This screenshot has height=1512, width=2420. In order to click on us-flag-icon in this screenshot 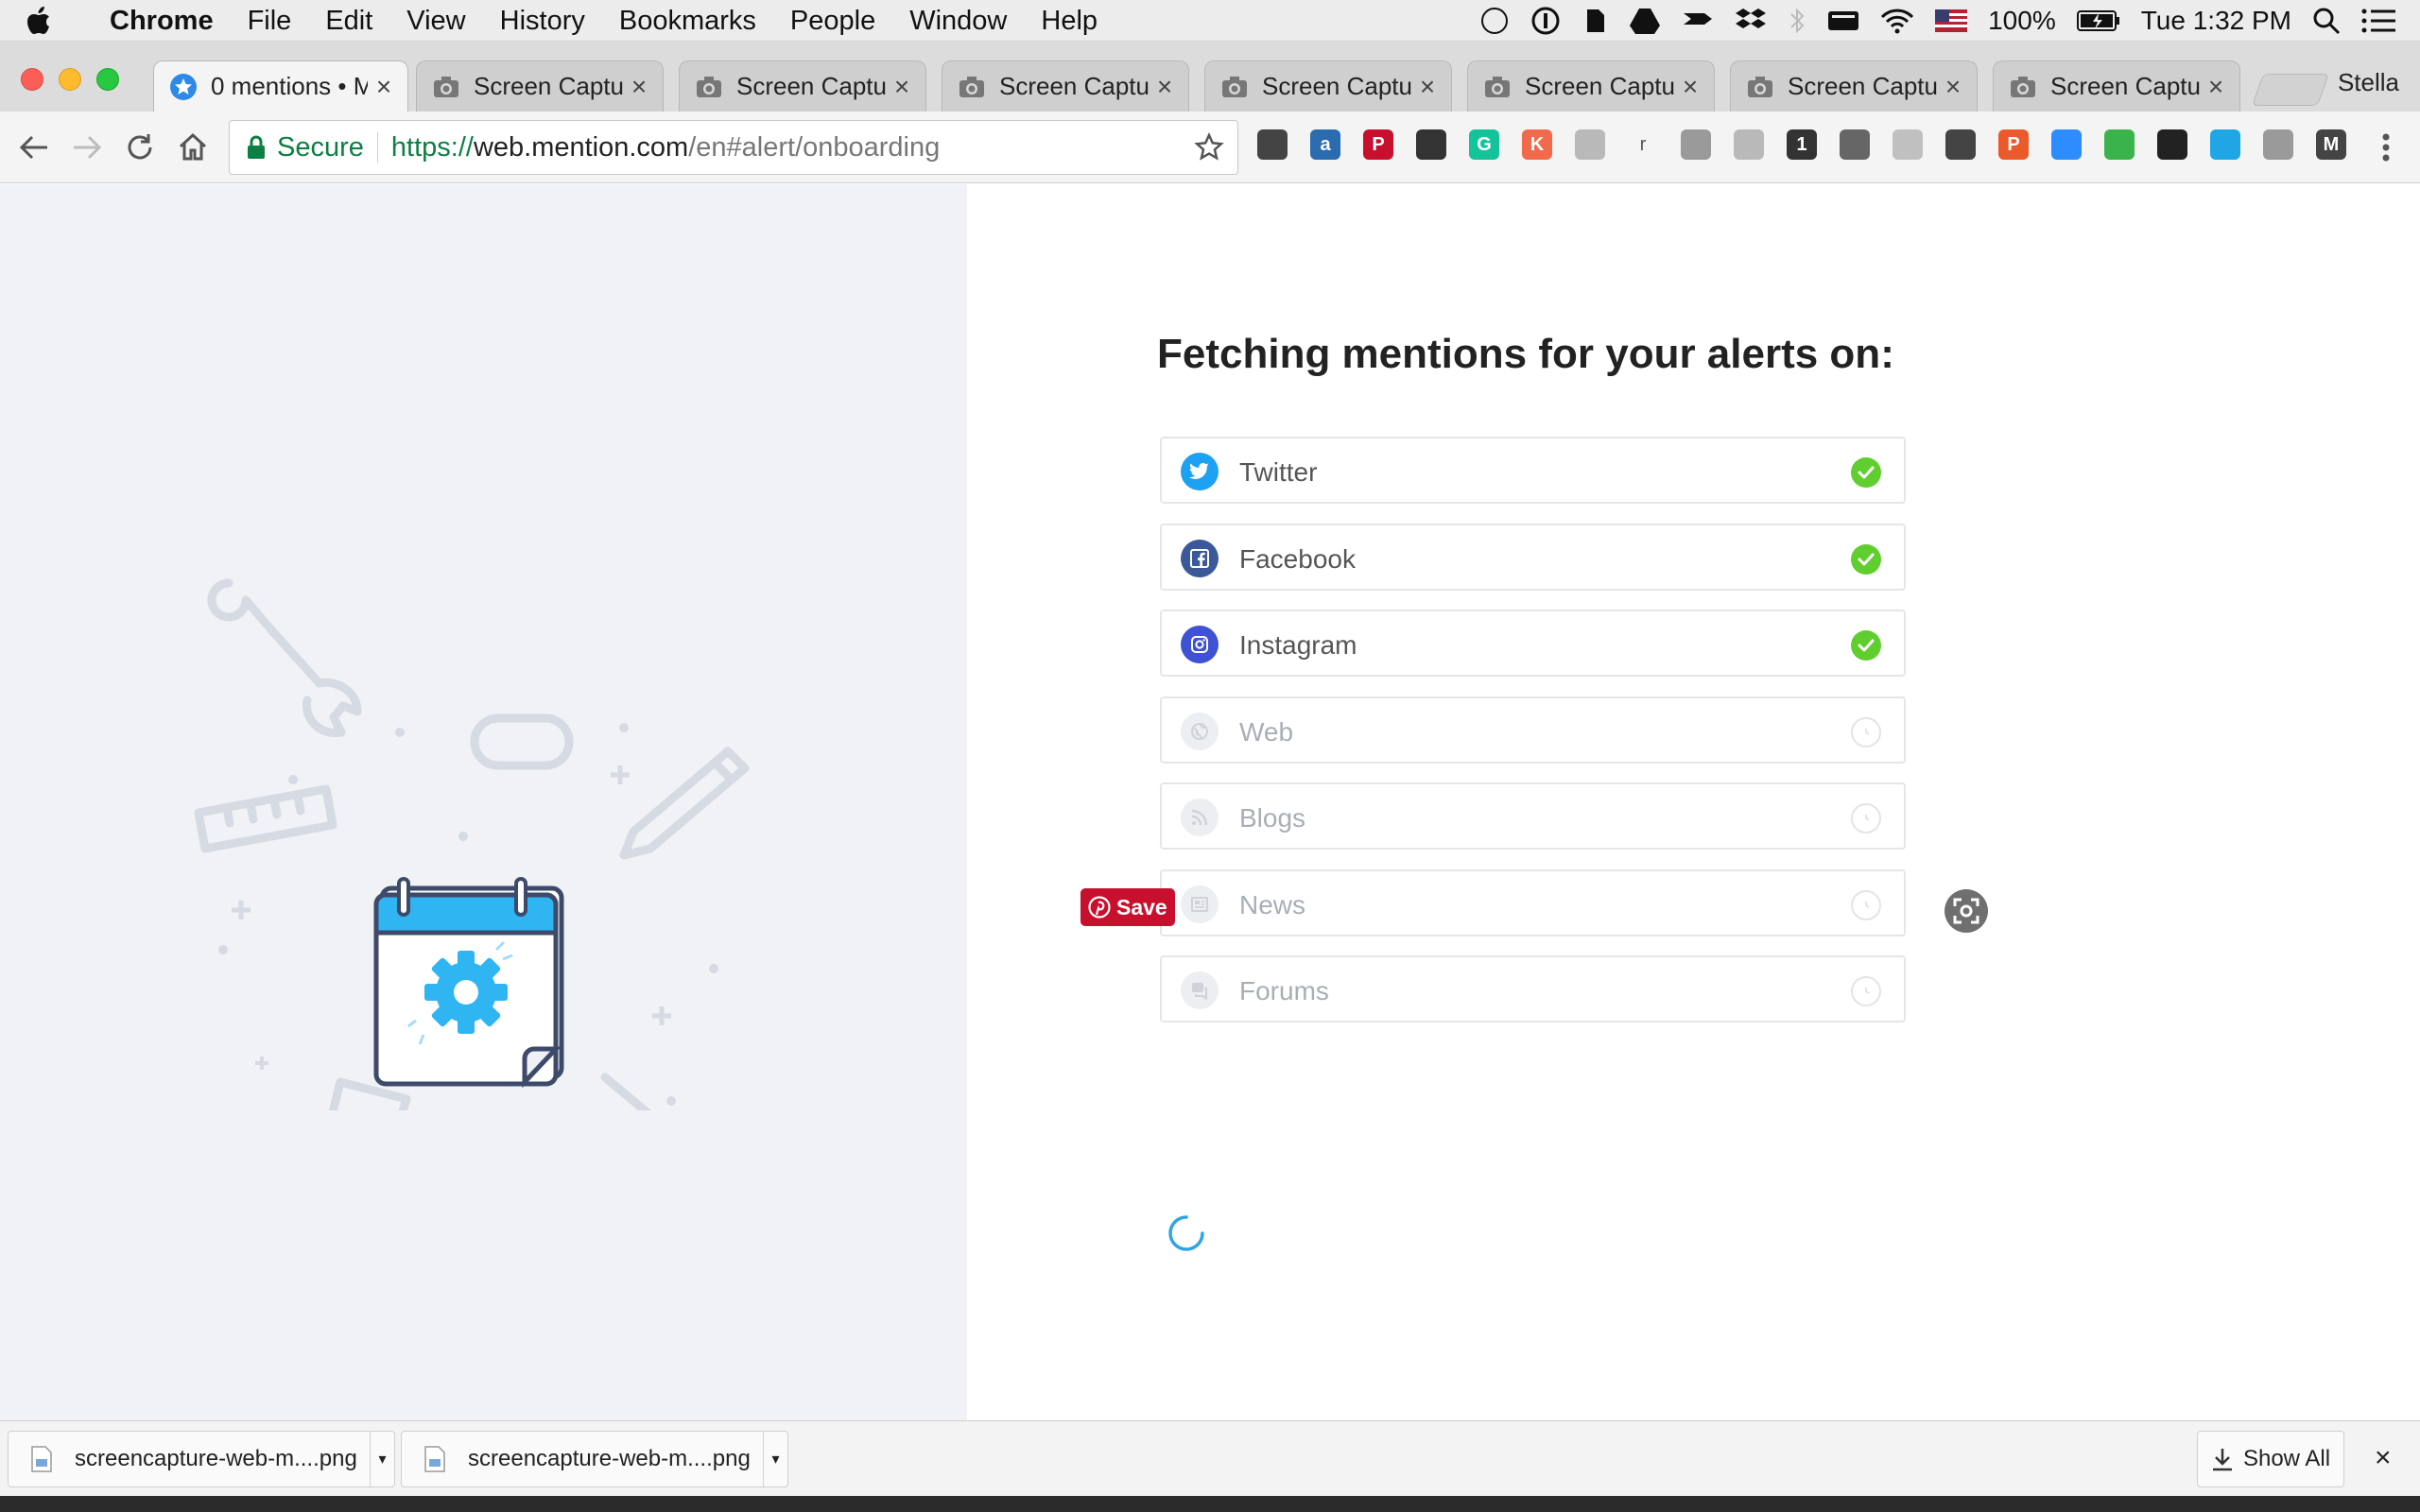, I will do `click(1951, 20)`.